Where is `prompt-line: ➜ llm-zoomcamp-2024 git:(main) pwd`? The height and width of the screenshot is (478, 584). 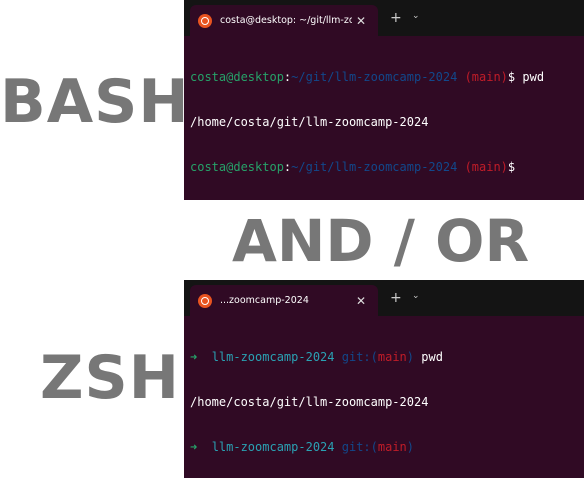
prompt-line: ➜ llm-zoomcamp-2024 git:(main) pwd is located at coordinates (387, 357).